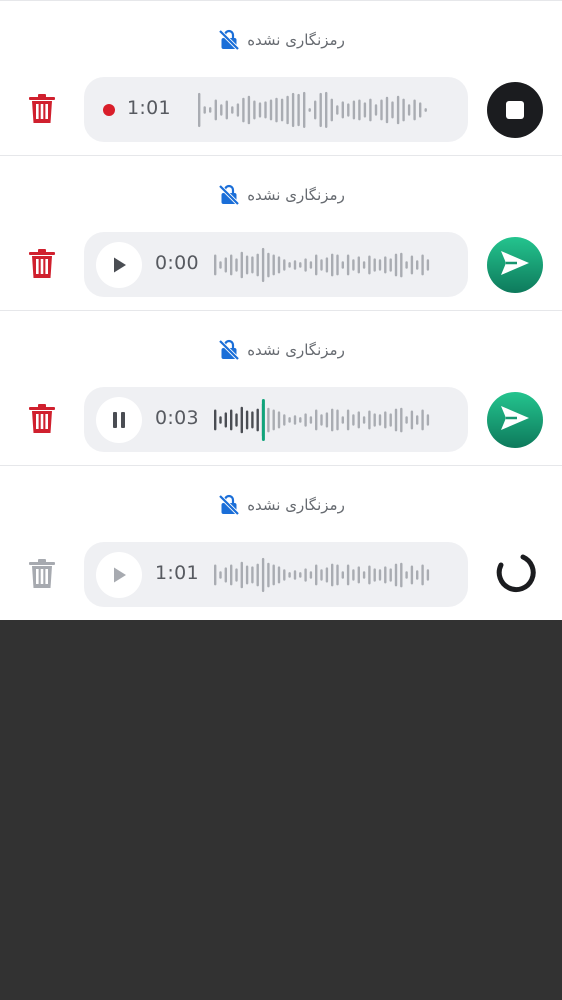 The width and height of the screenshot is (562, 1000). What do you see at coordinates (177, 418) in the screenshot?
I see `playback-time: 0:03` at bounding box center [177, 418].